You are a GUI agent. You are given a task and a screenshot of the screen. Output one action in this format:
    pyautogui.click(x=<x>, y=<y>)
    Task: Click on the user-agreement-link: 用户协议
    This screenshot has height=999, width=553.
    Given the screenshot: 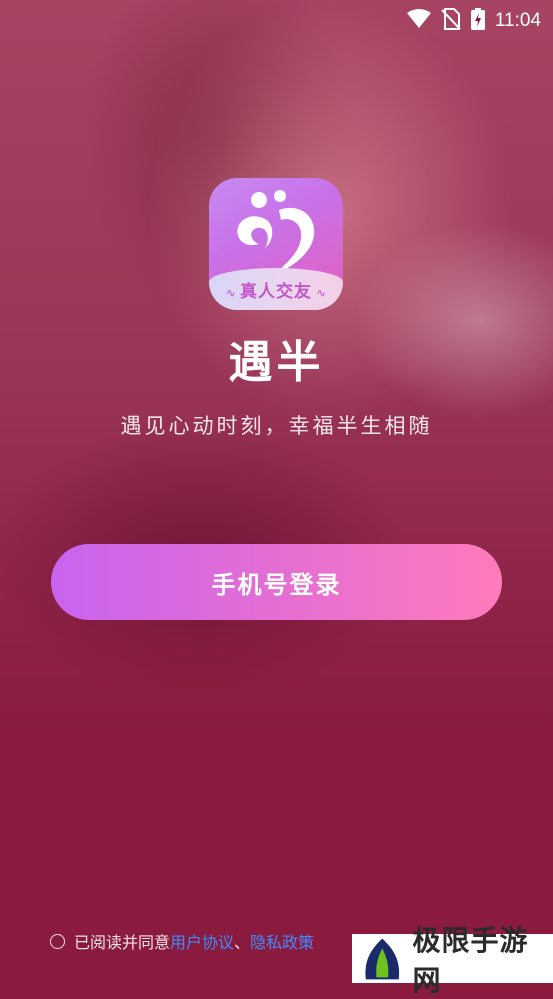 What is the action you would take?
    pyautogui.click(x=202, y=941)
    